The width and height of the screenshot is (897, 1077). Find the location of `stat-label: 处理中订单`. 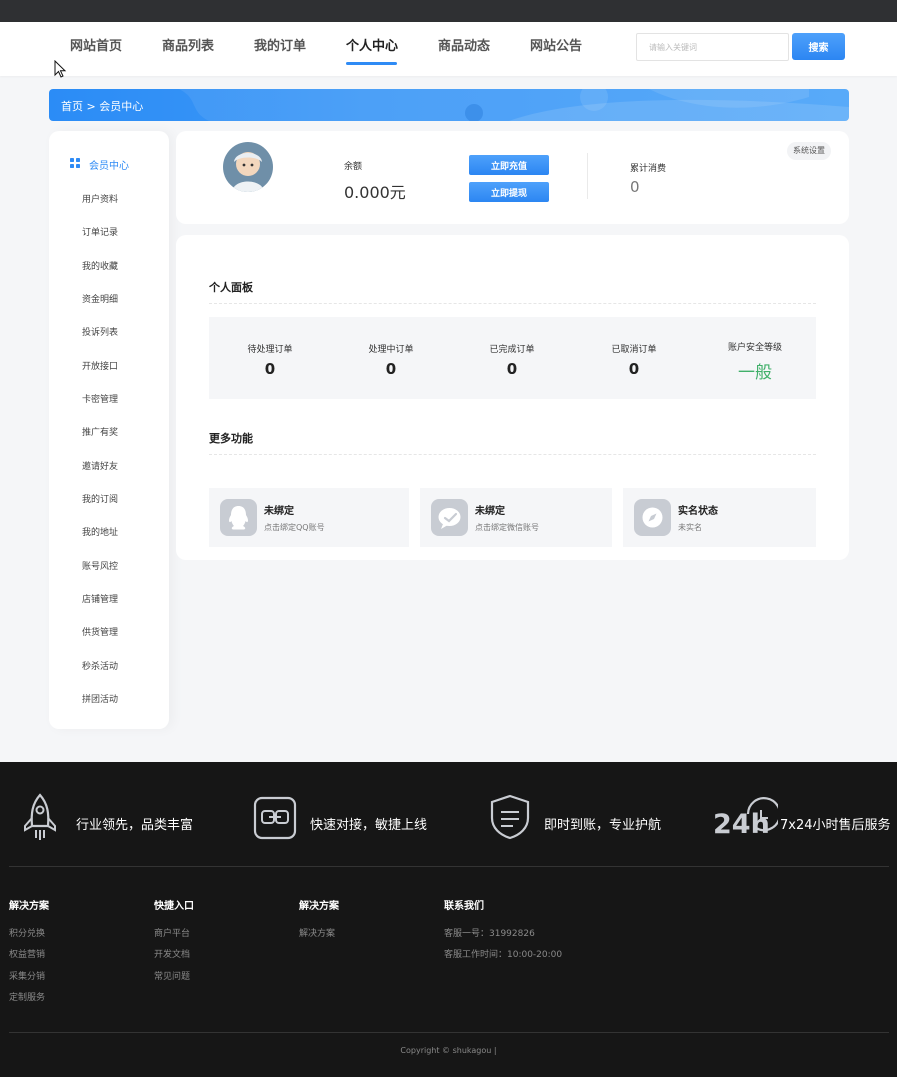

stat-label: 处理中订单 is located at coordinates (391, 350).